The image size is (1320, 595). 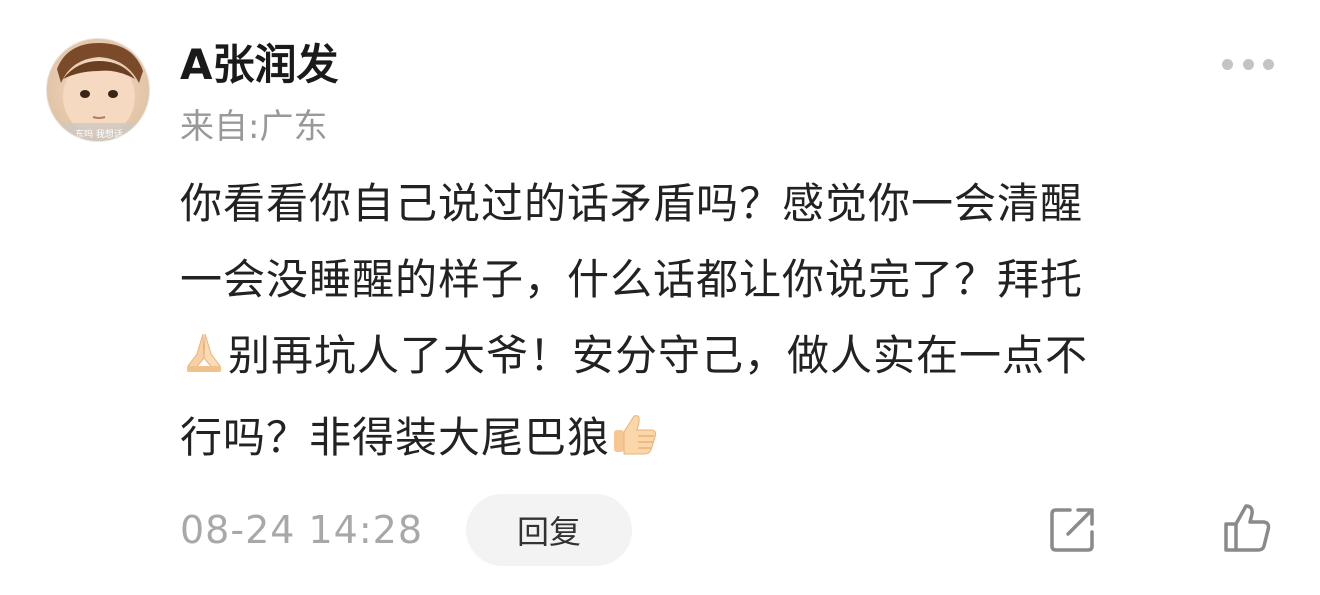 I want to click on avatar: 东吗 我想话, so click(x=98, y=90).